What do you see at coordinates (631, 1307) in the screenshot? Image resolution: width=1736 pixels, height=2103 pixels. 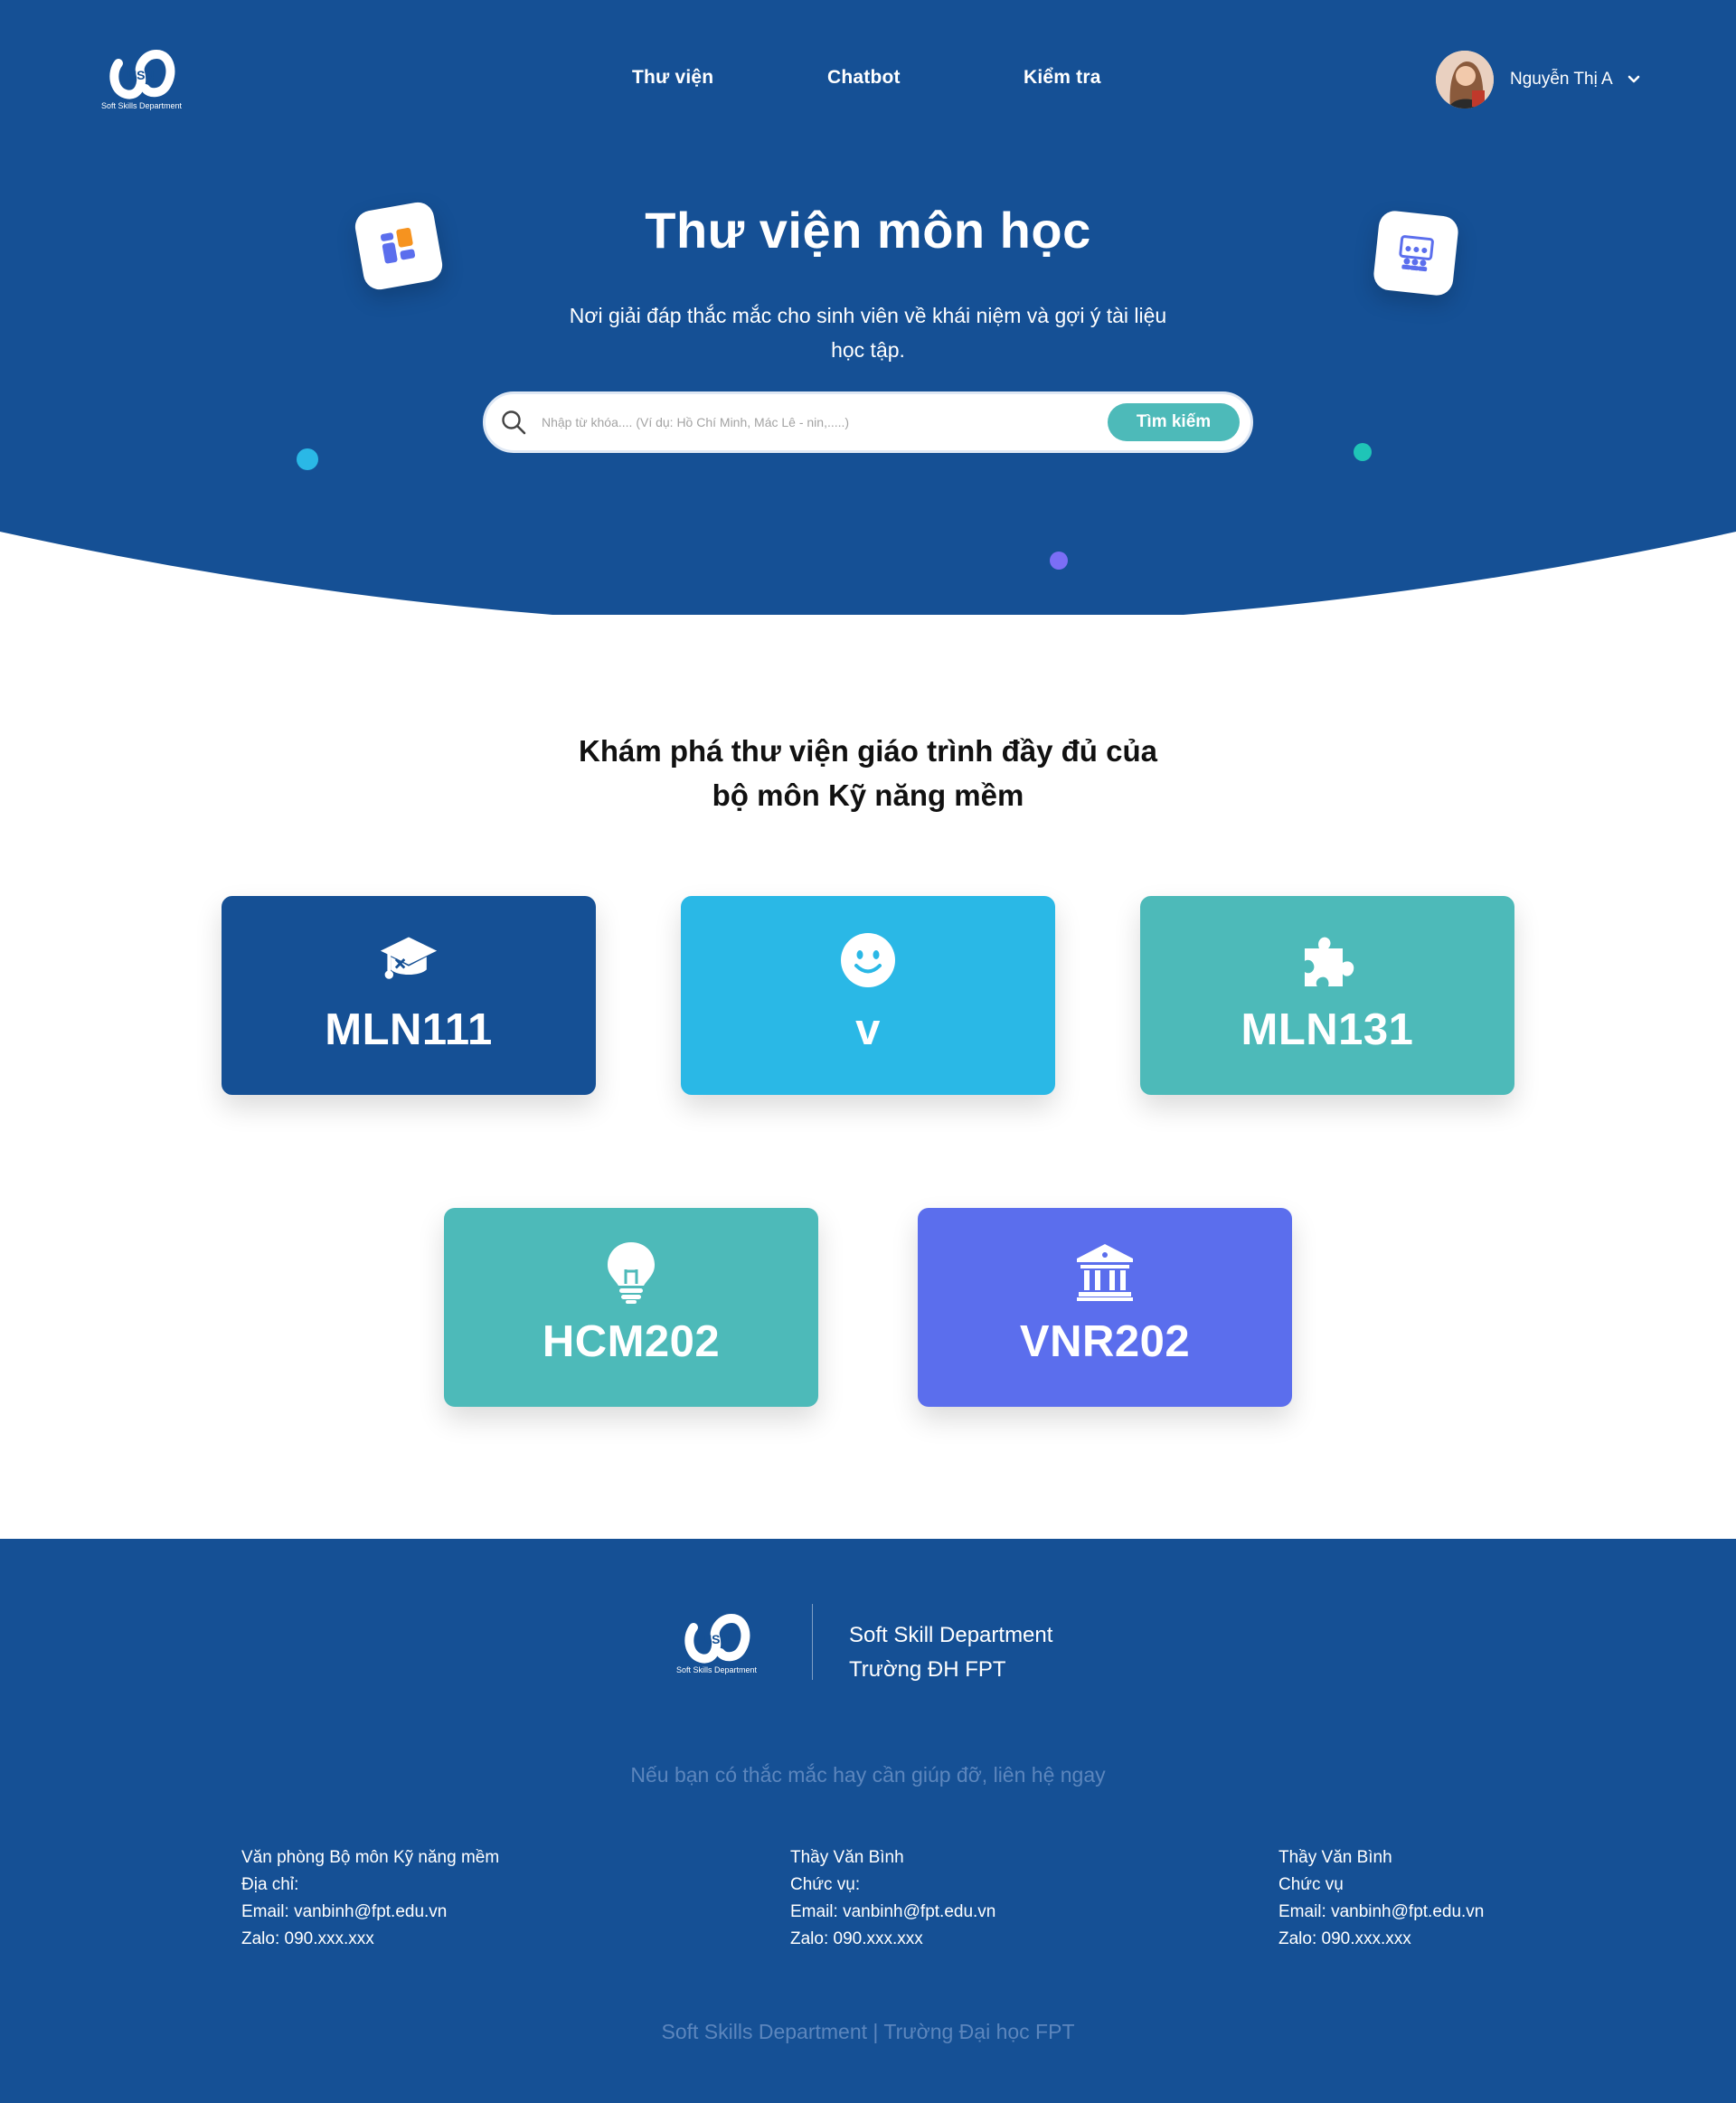 I see `course-card-hcm202: HCM202` at bounding box center [631, 1307].